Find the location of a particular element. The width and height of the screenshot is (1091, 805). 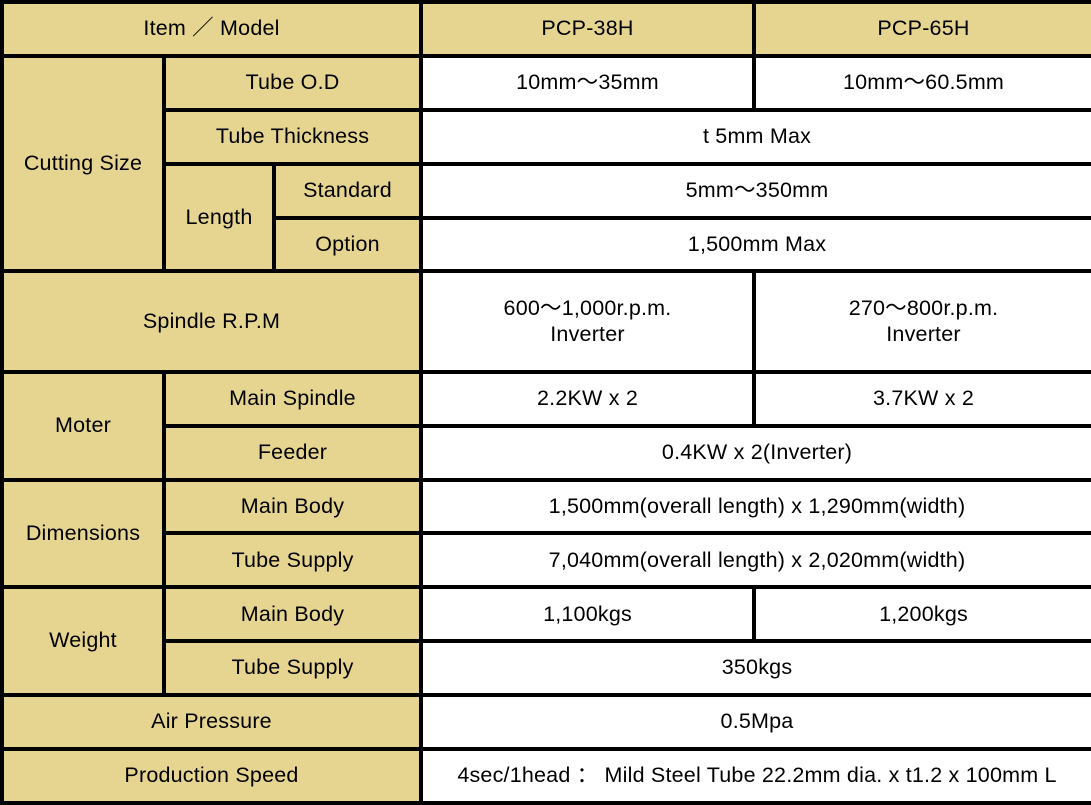

value-spindle-rpm-pcp65h-type: Inverter is located at coordinates (923, 333).